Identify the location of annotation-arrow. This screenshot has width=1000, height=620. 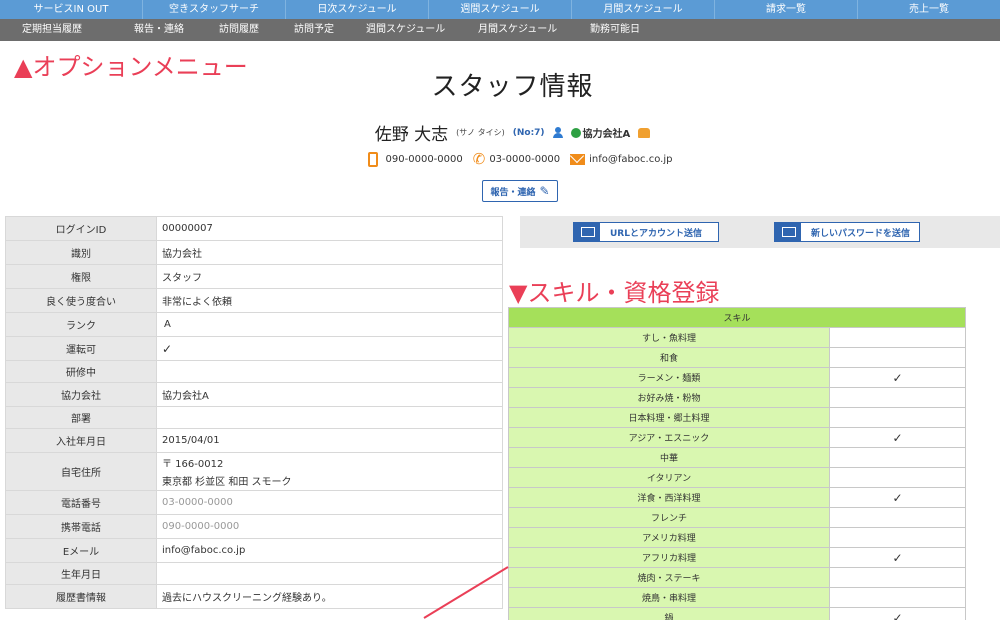
(466, 592).